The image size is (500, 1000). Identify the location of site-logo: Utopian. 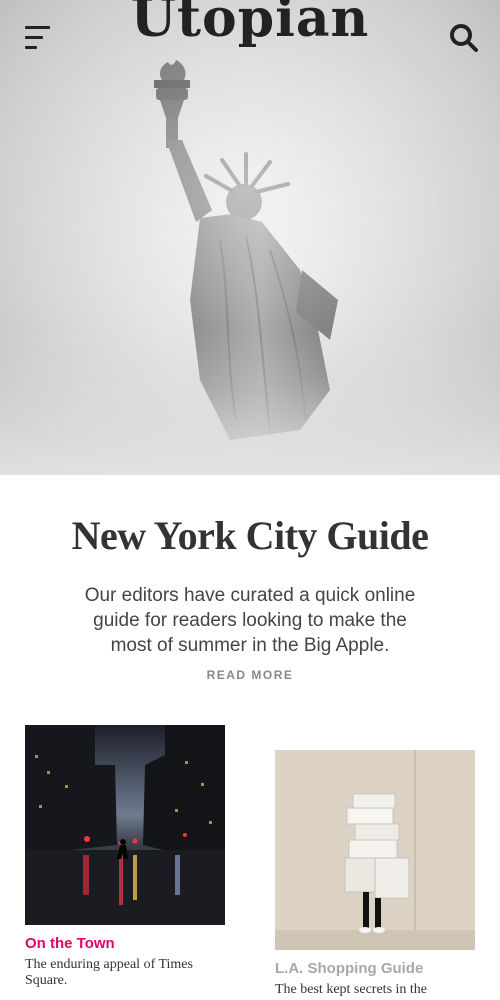
(250, 23).